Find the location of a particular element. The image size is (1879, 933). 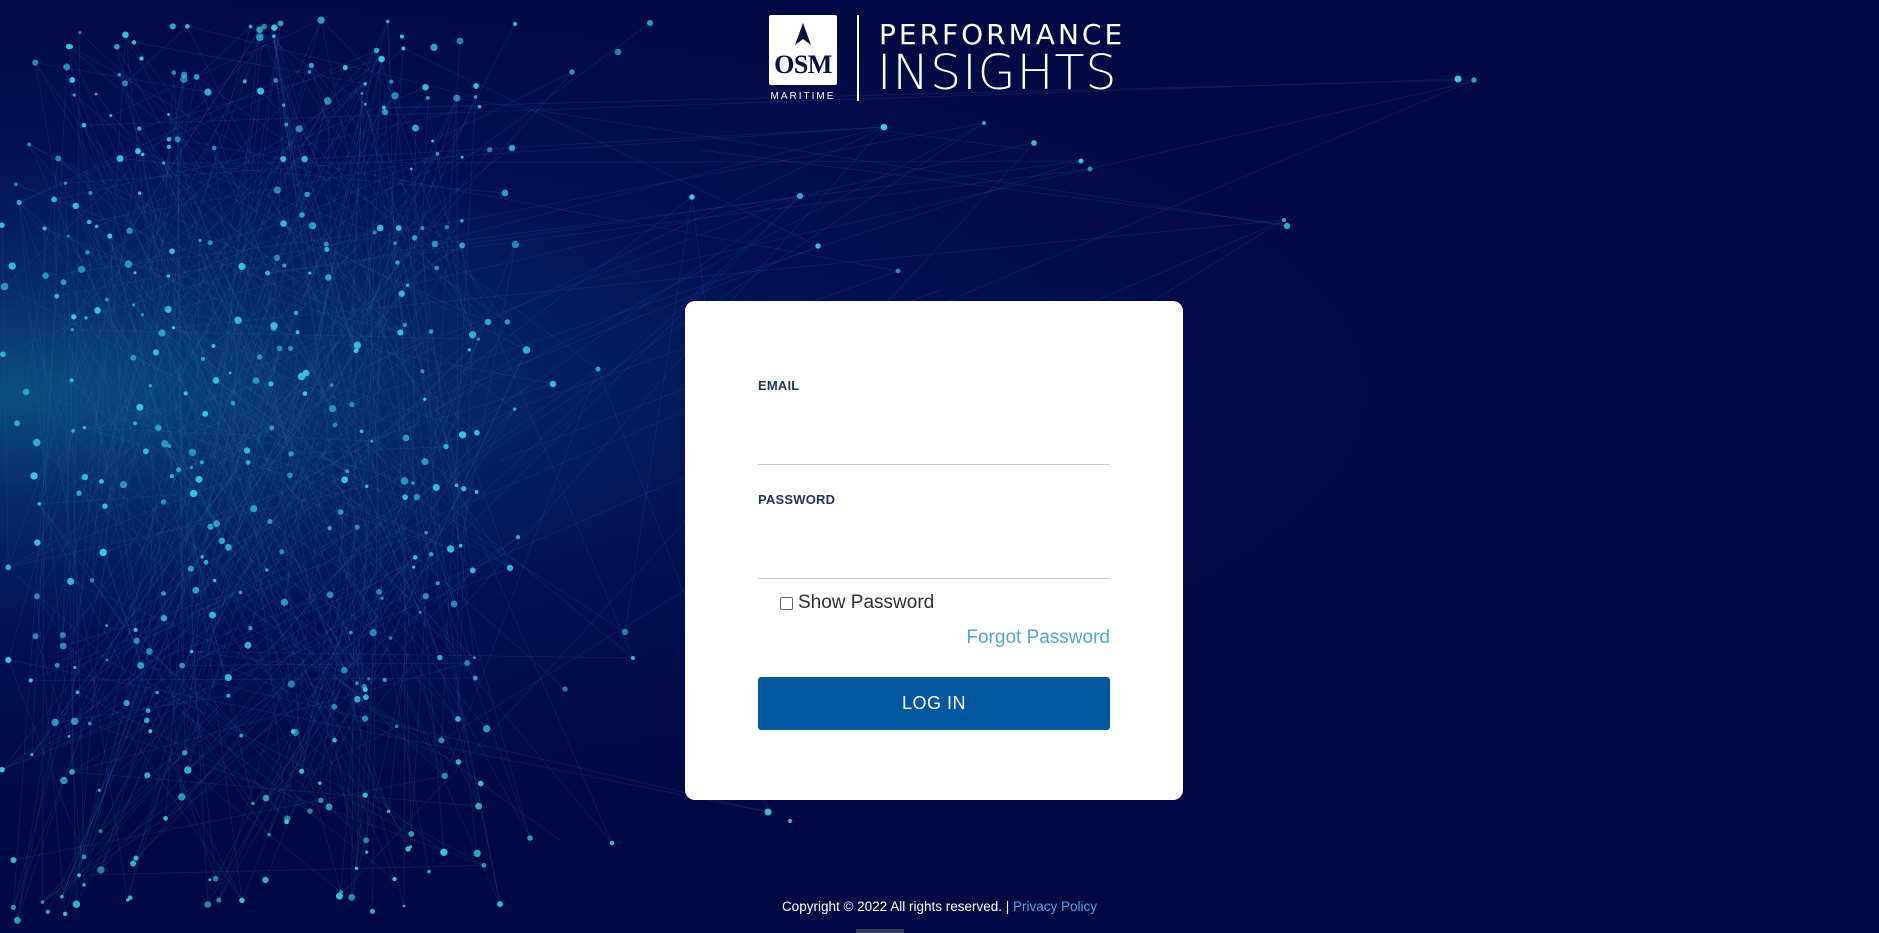

osm-logo-text: OSM is located at coordinates (803, 64).